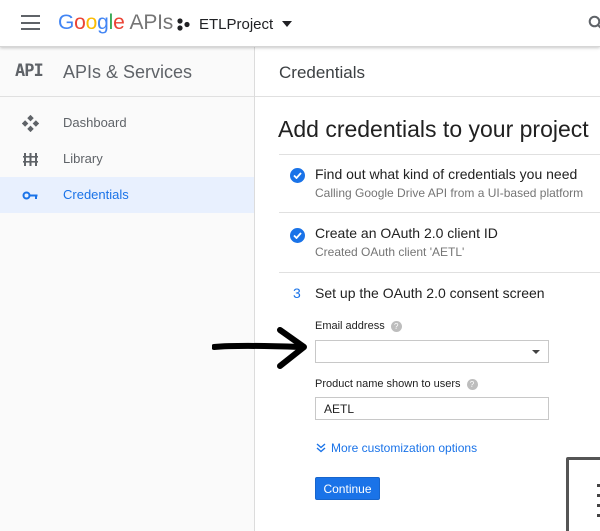 The image size is (600, 531). Describe the element at coordinates (183, 24) in the screenshot. I see `project-icon` at that location.